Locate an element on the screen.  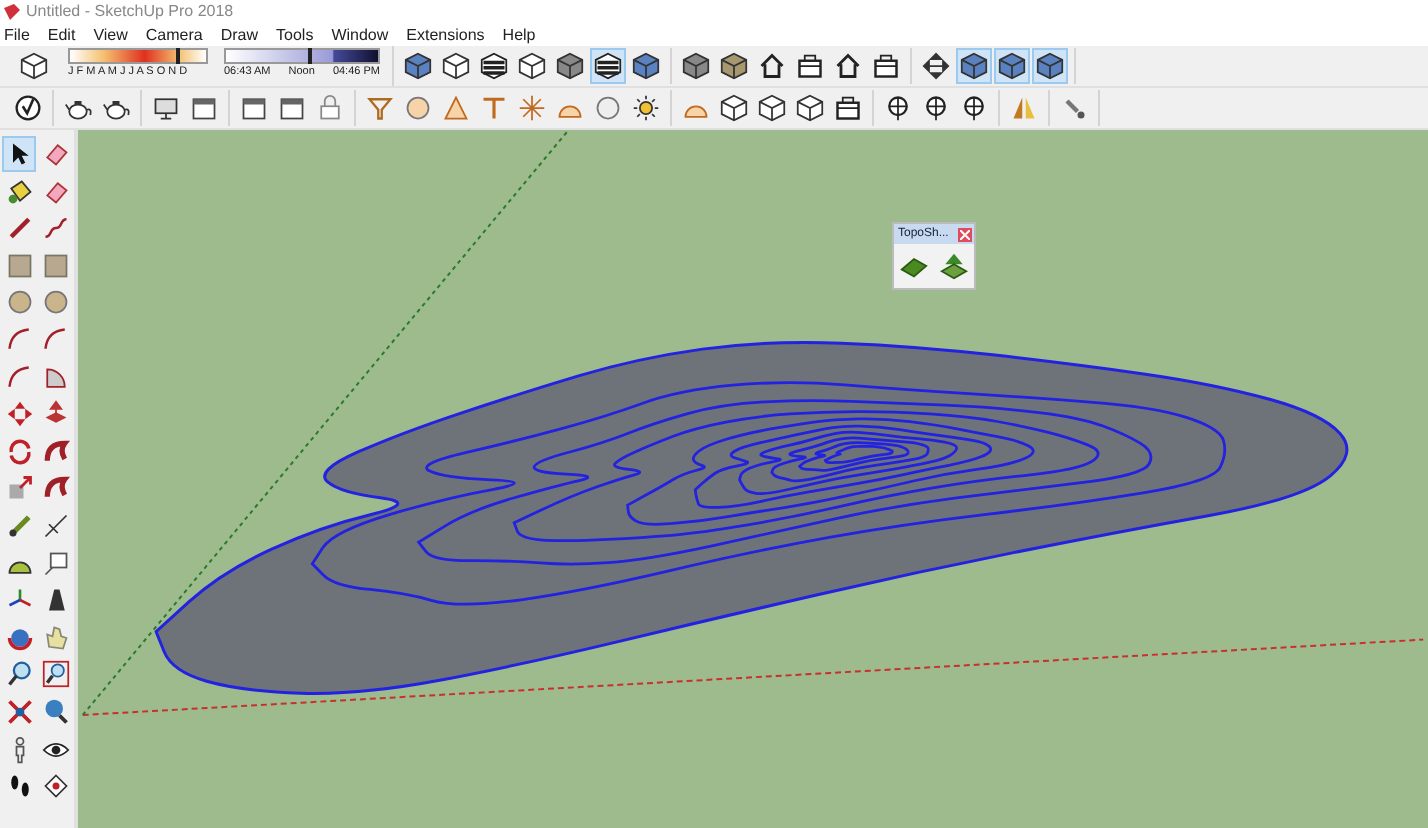
menu-item: Draw is located at coordinates (239, 34).